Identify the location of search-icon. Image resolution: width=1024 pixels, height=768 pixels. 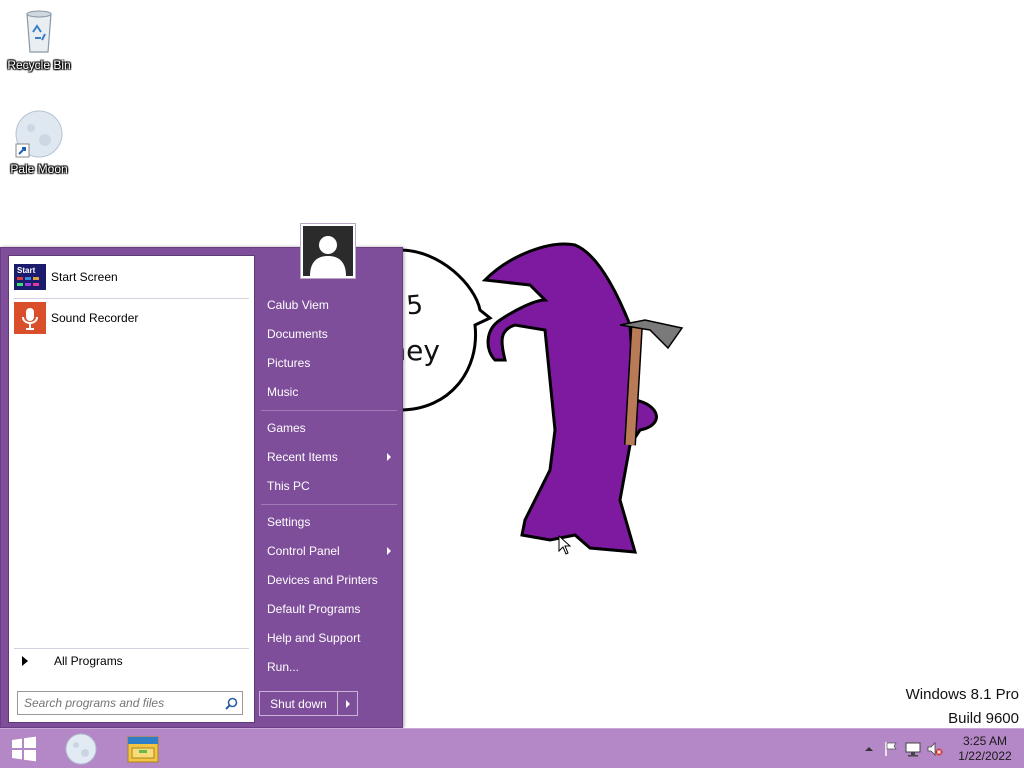
(231, 703).